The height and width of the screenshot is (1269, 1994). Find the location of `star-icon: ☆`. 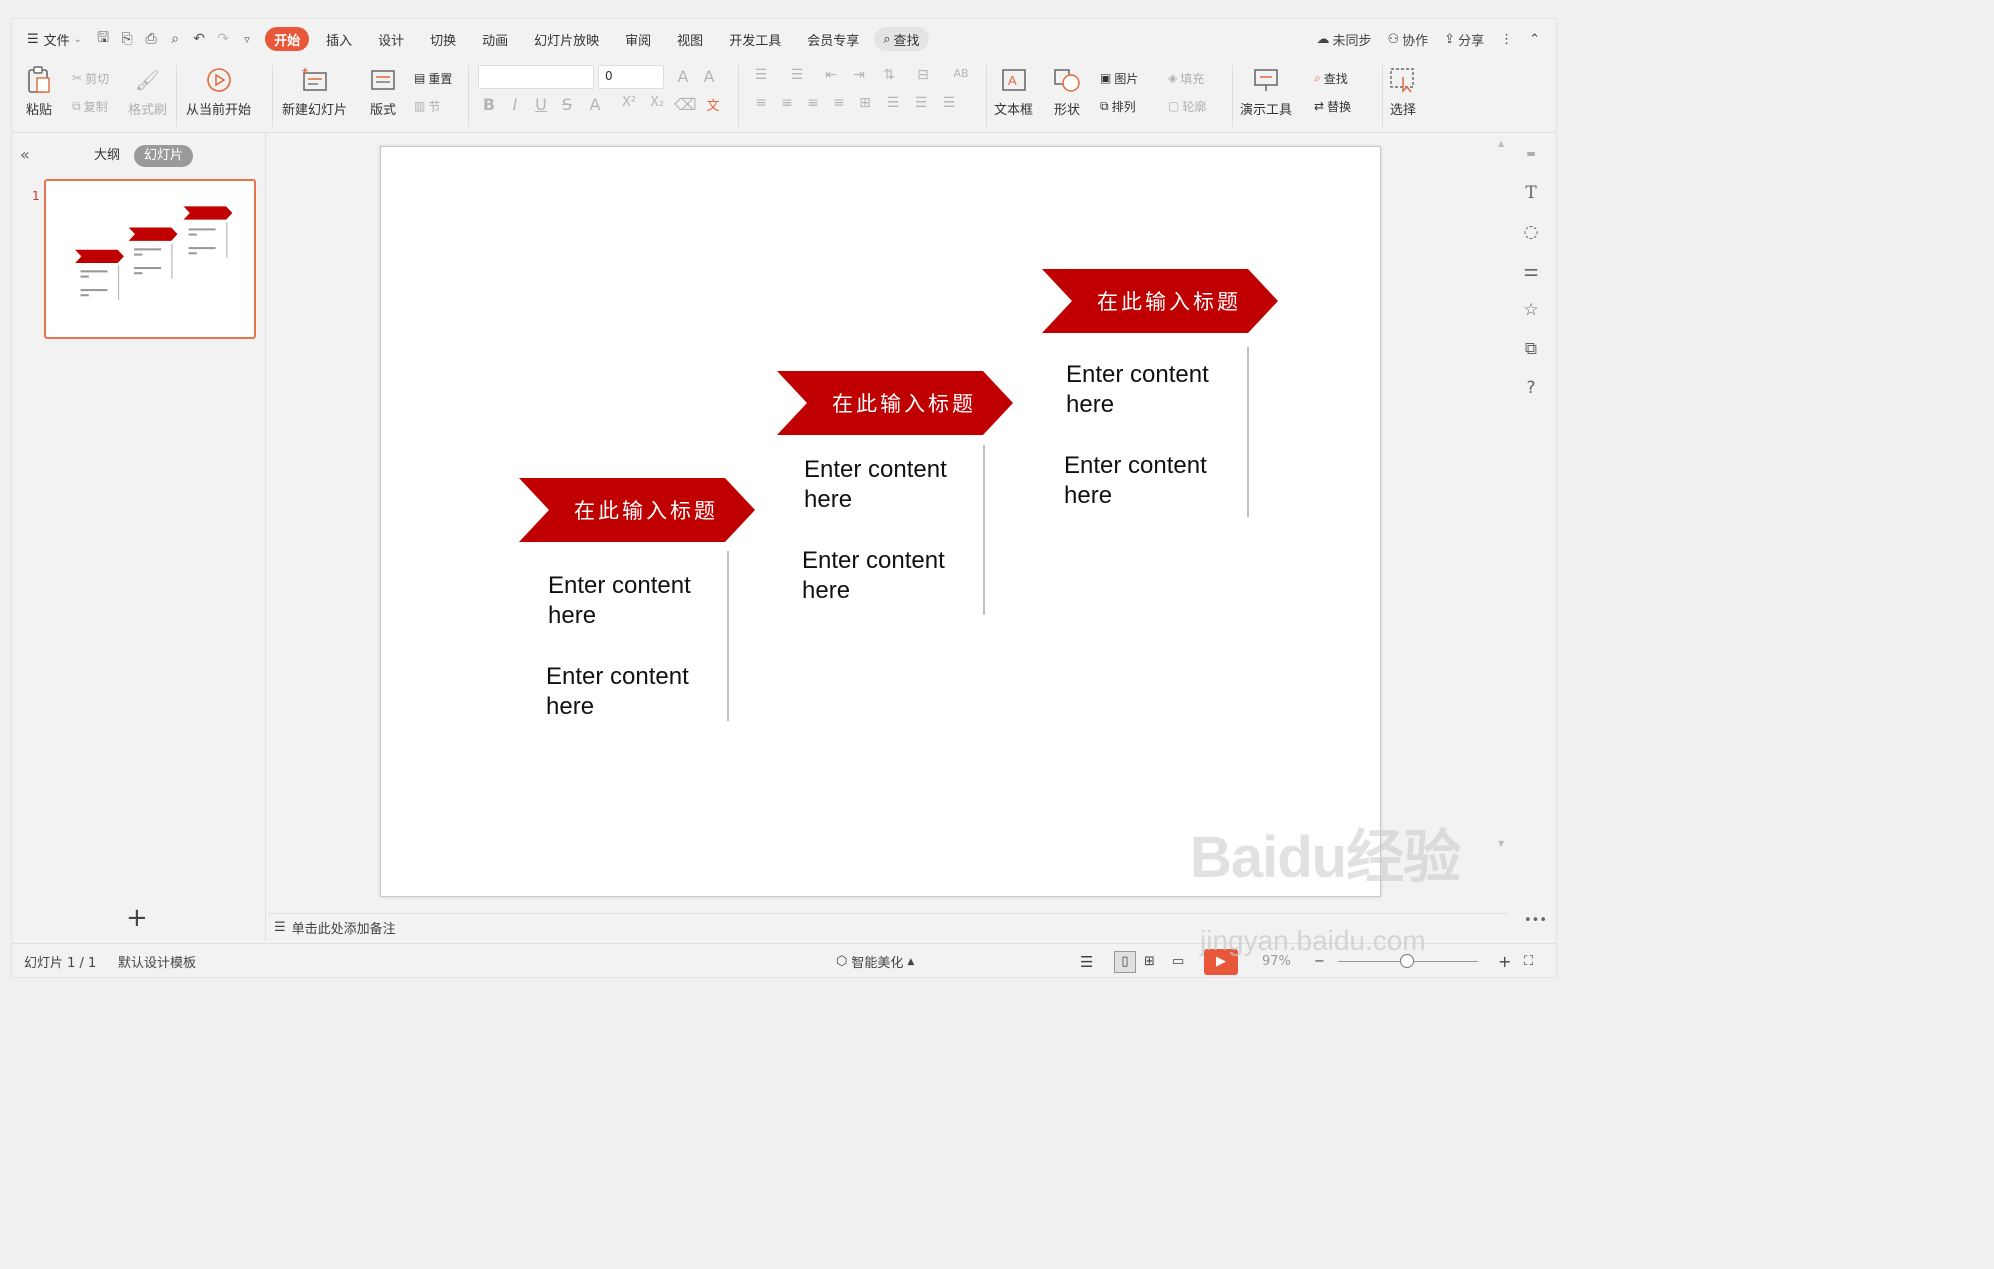

star-icon: ☆ is located at coordinates (1531, 310).